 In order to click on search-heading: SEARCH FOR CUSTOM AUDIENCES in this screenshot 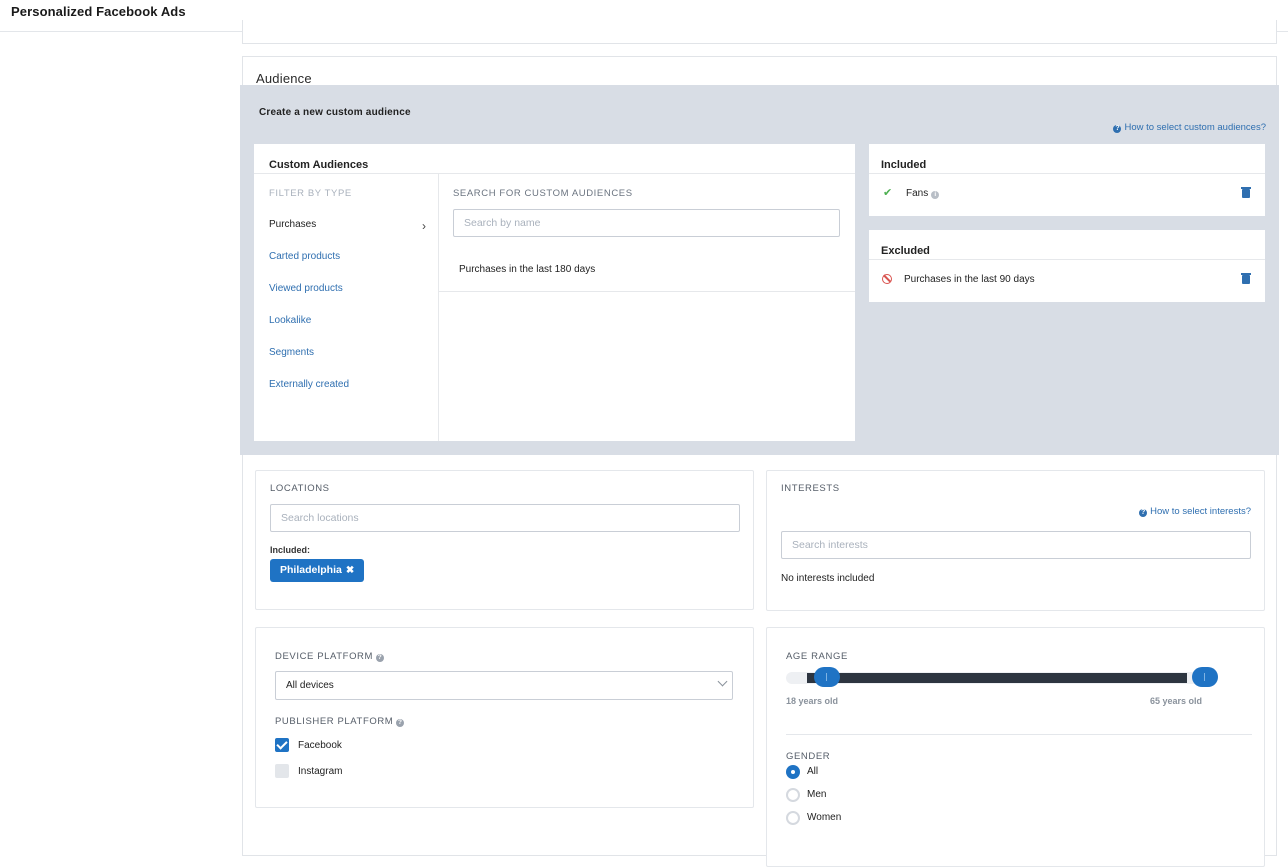, I will do `click(543, 193)`.